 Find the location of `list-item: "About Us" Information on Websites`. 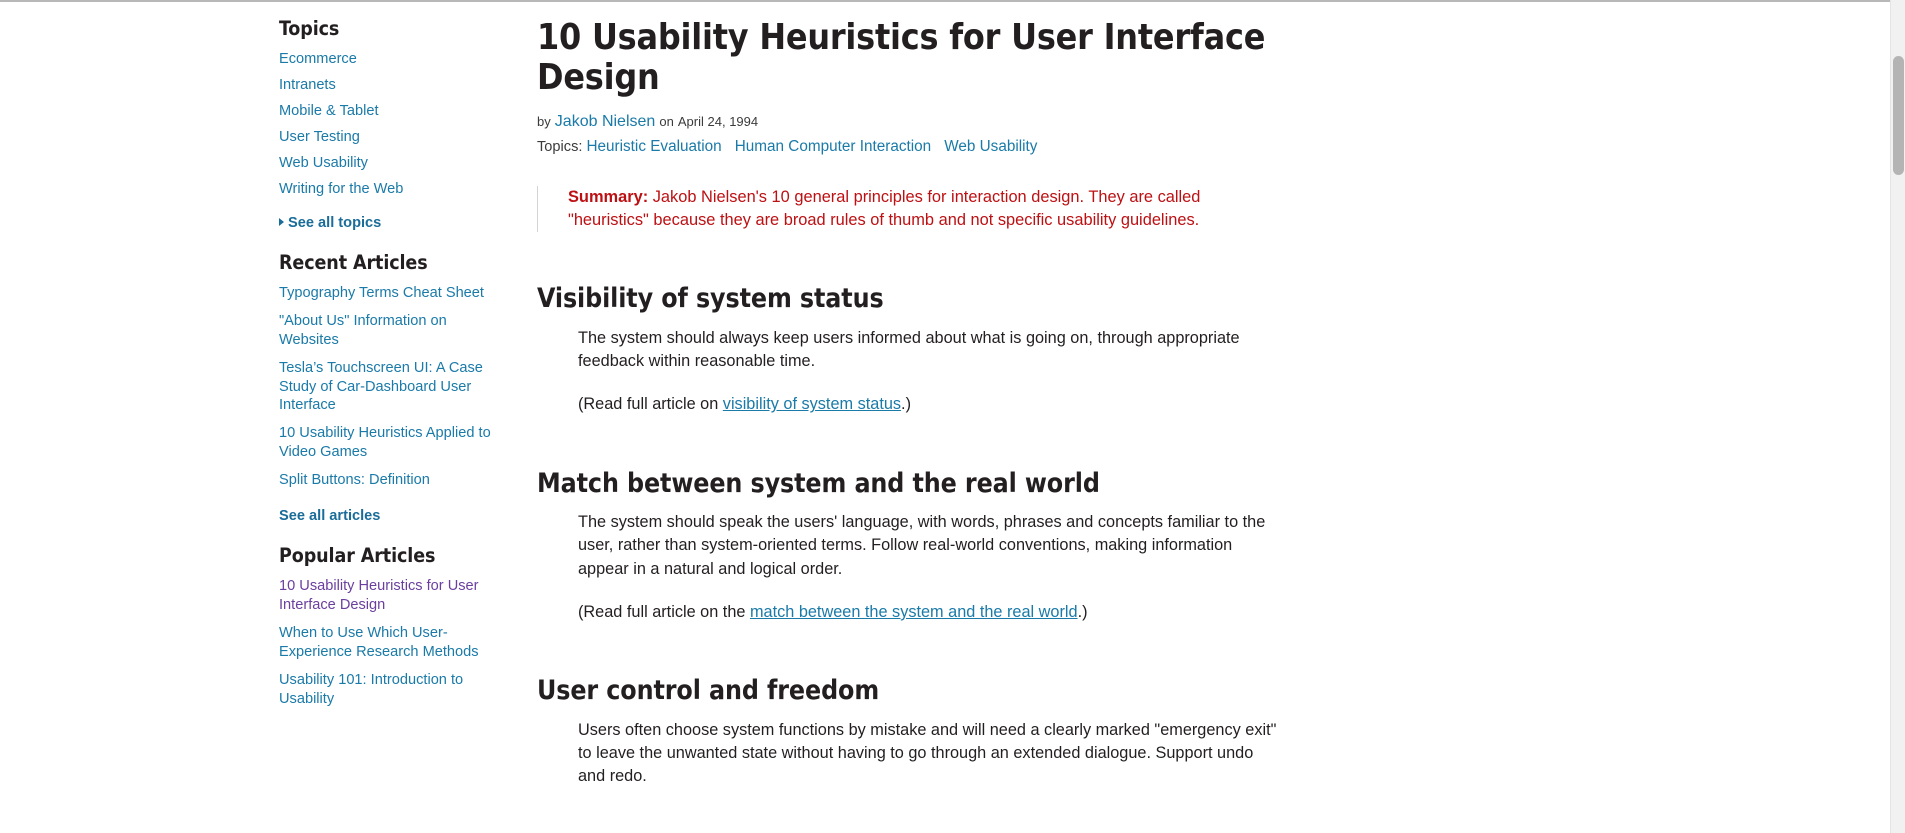

list-item: "About Us" Information on Websites is located at coordinates (391, 331).